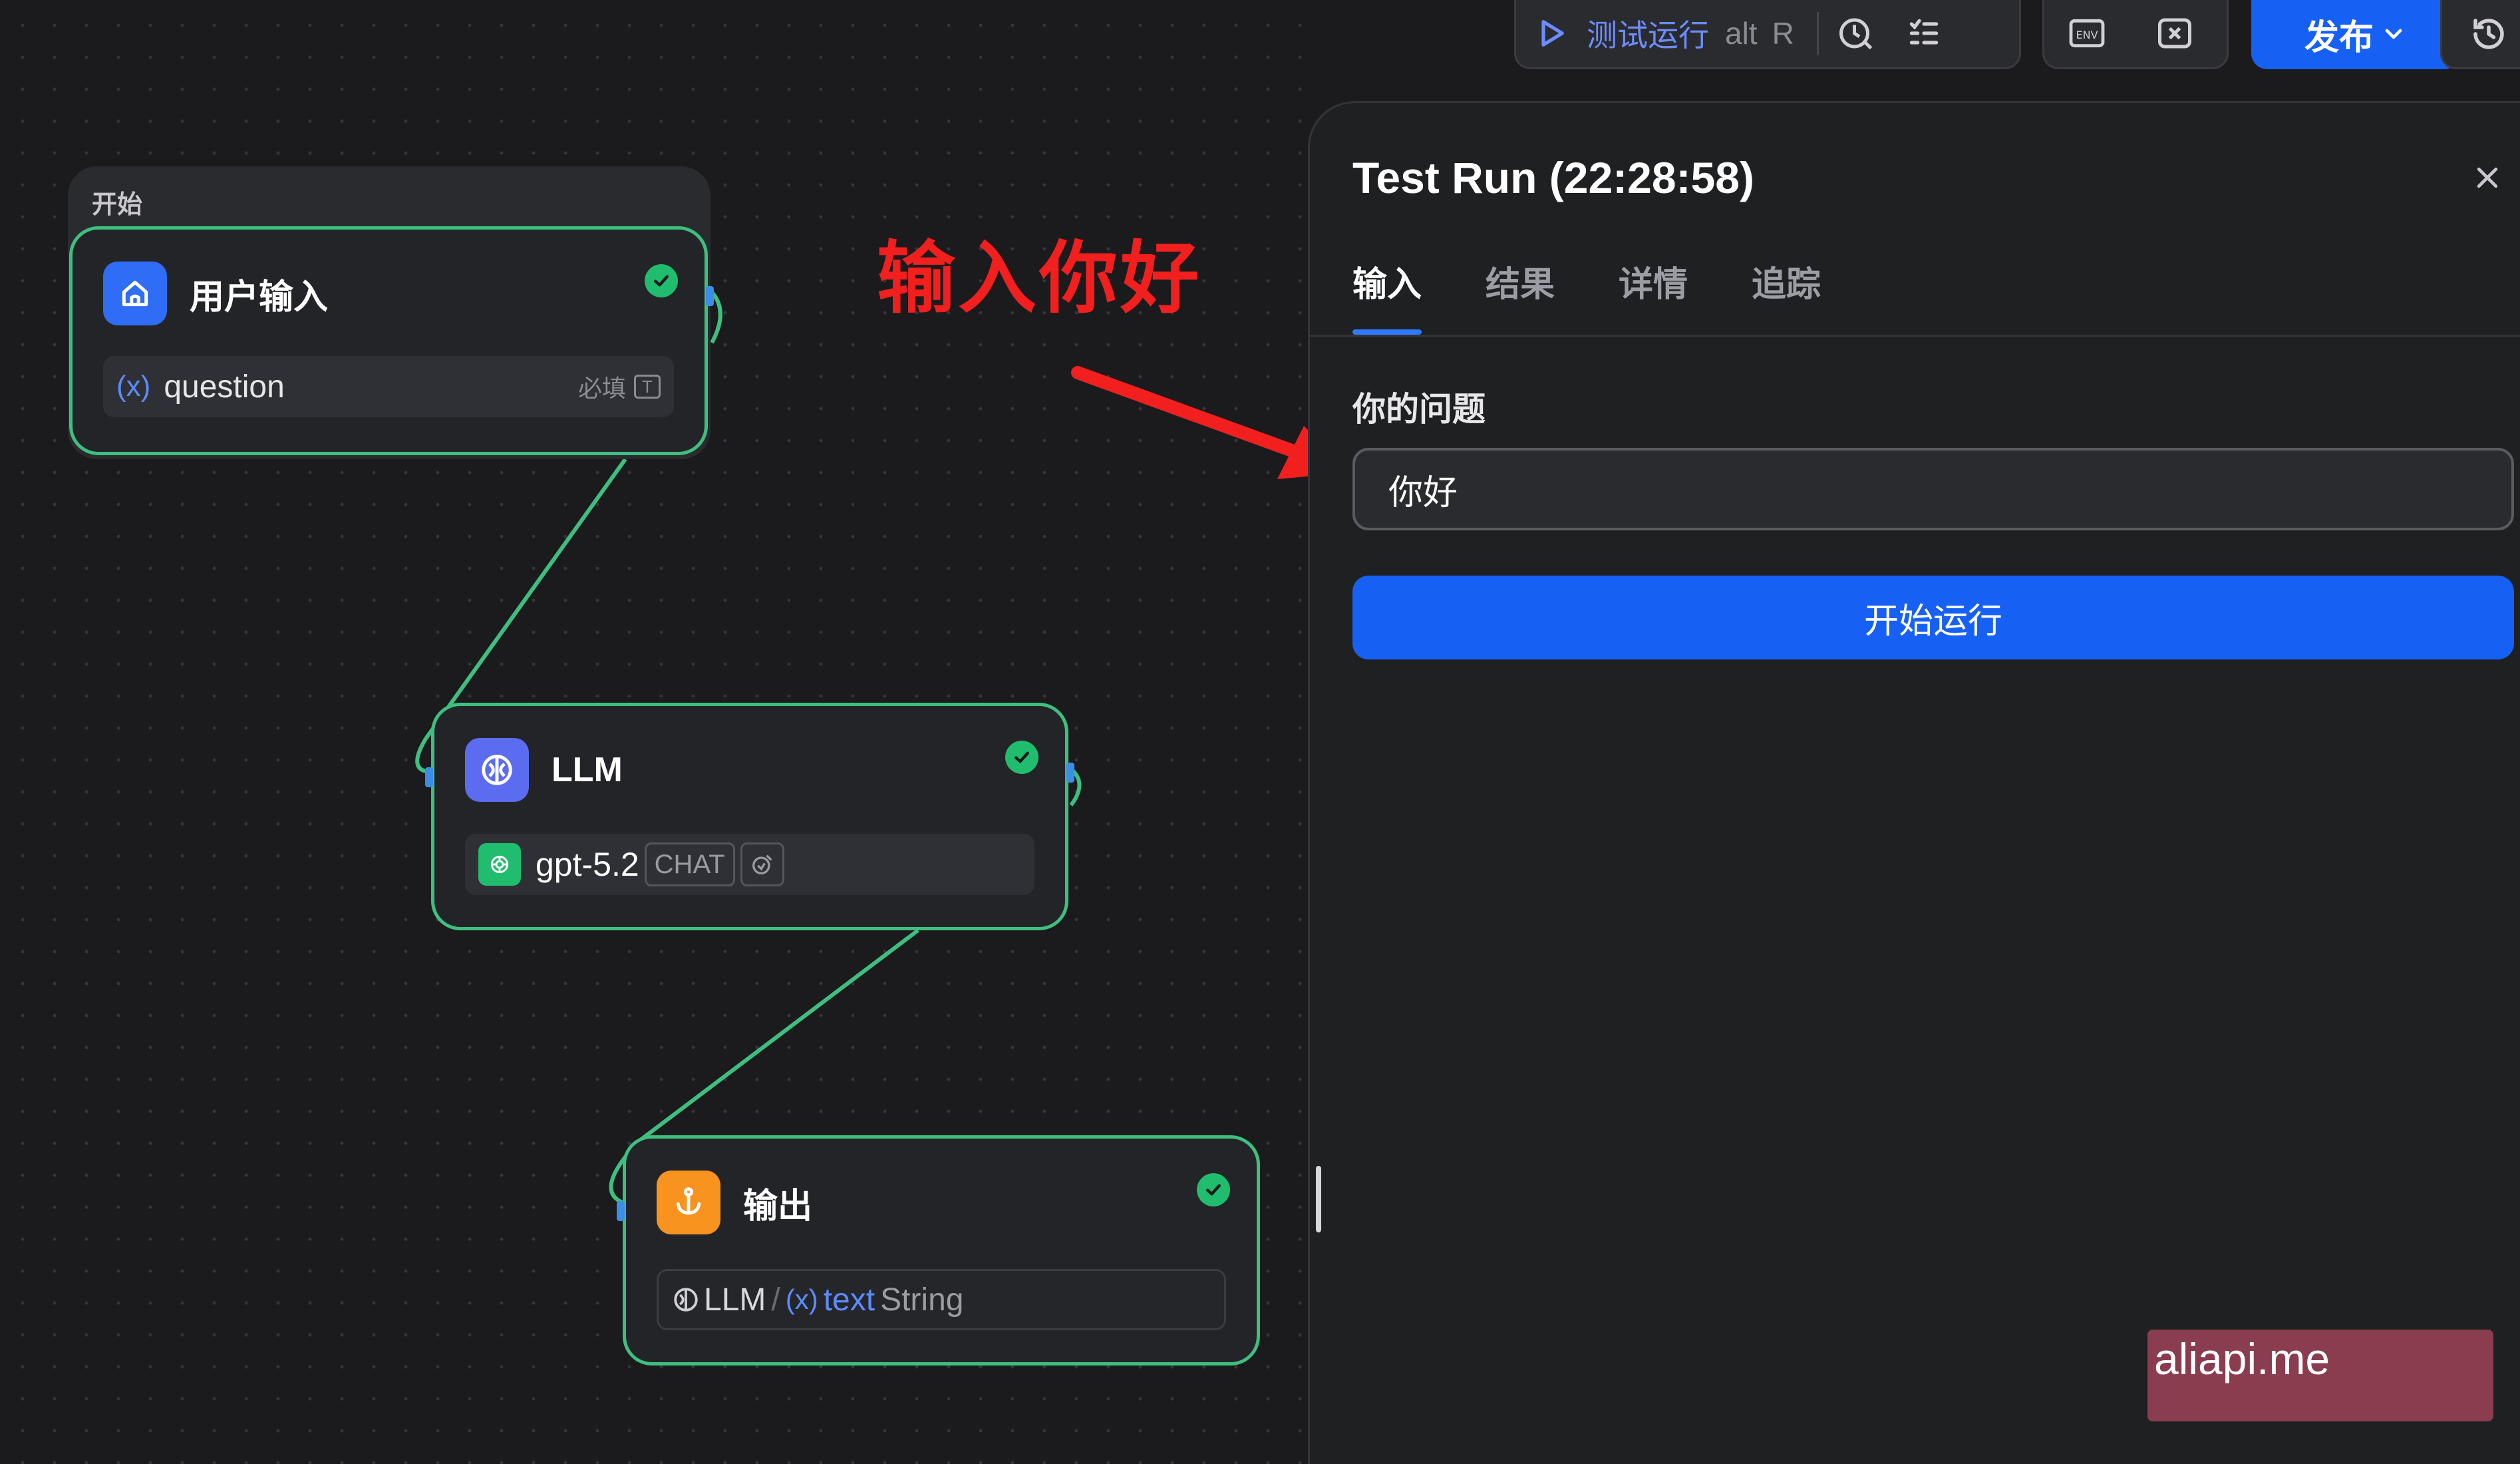 This screenshot has width=2520, height=1464. What do you see at coordinates (2320, 1375) in the screenshot?
I see `watermark: aliapi.me` at bounding box center [2320, 1375].